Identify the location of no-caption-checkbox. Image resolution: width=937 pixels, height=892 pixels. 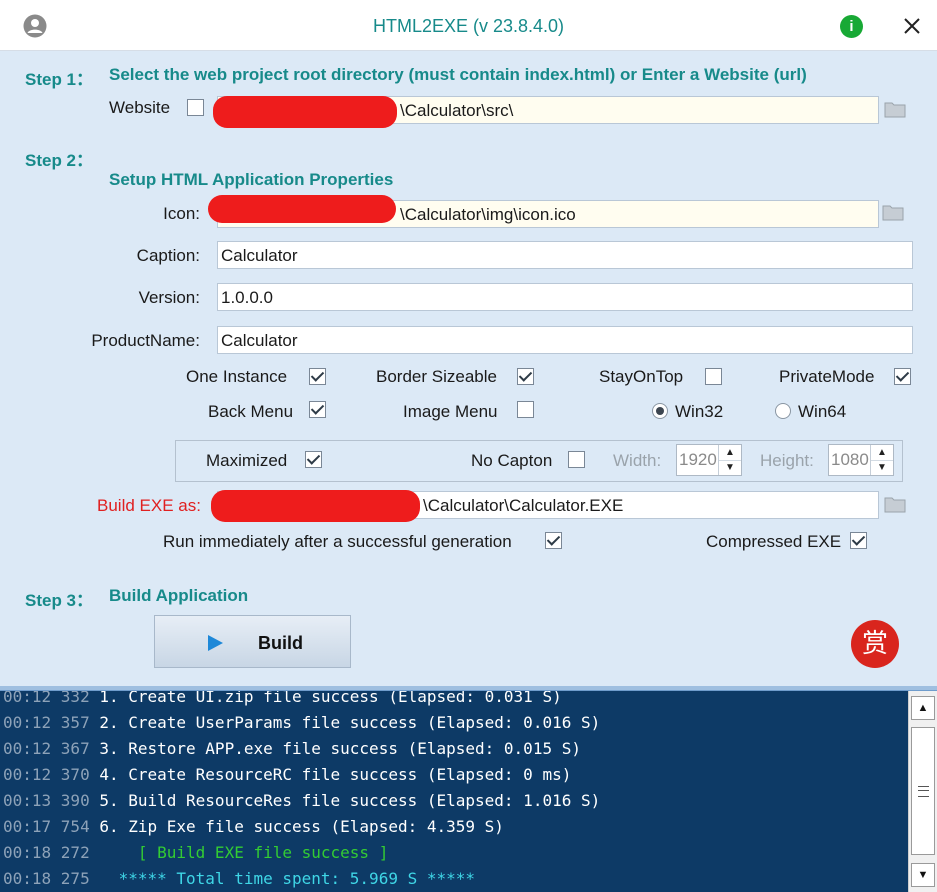
(576, 459).